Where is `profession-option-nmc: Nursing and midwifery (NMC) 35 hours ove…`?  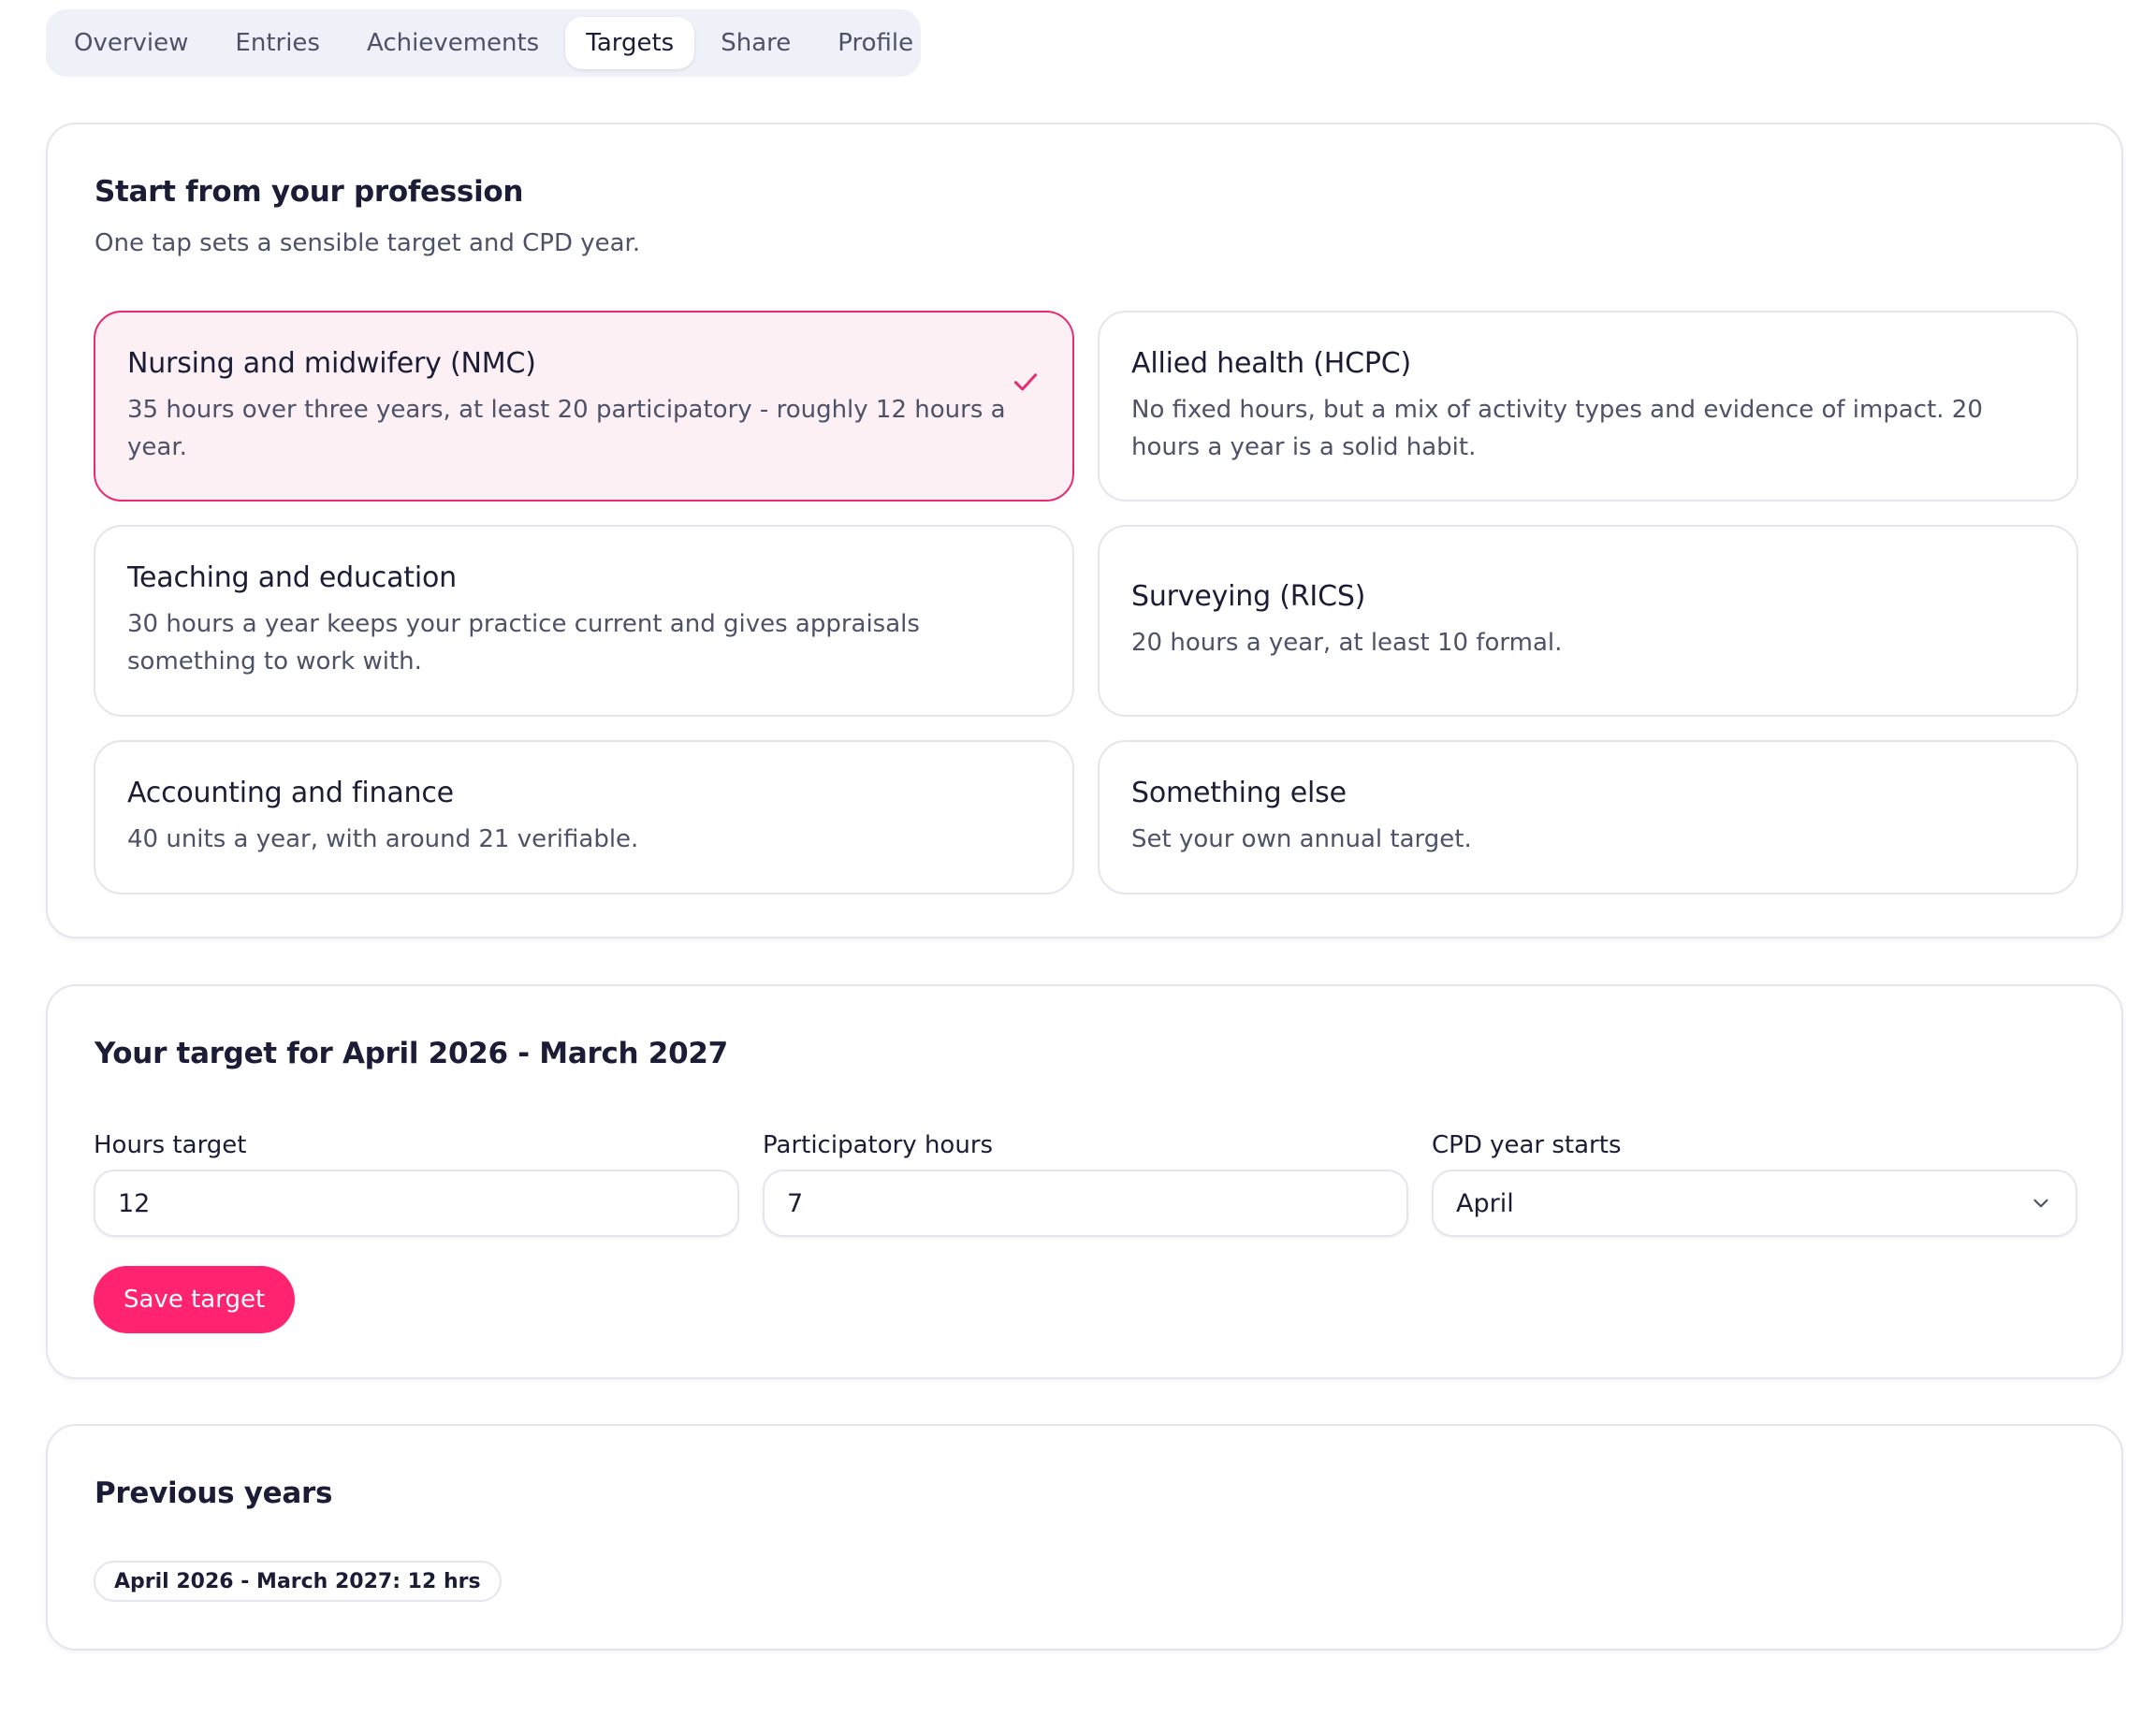 profession-option-nmc: Nursing and midwifery (NMC) 35 hours ove… is located at coordinates (584, 407).